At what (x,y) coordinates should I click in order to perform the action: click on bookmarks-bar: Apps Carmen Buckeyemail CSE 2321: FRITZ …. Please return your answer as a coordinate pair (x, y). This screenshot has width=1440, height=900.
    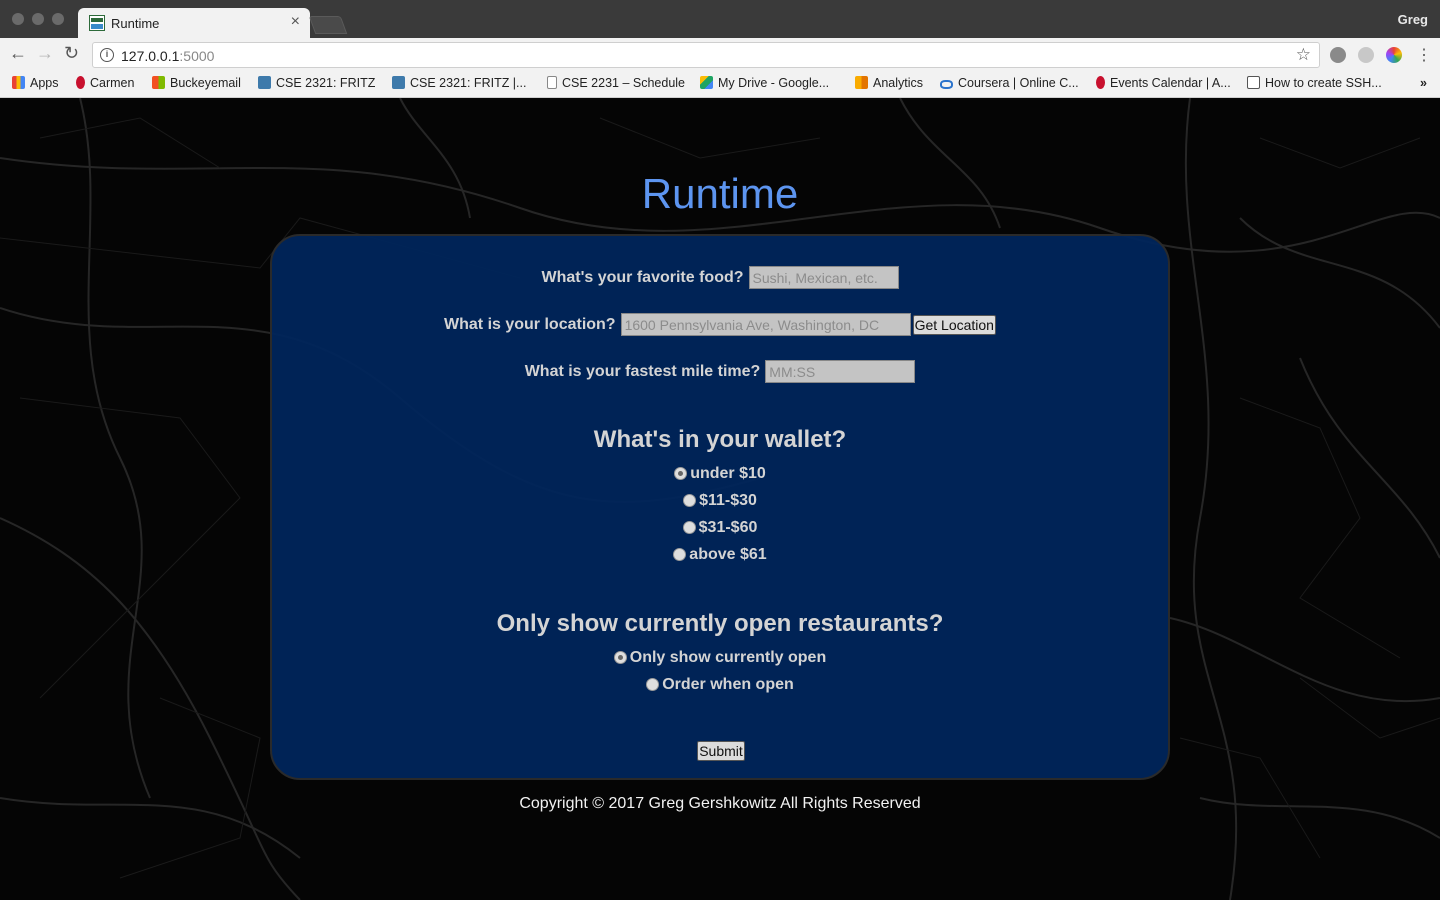
    Looking at the image, I should click on (720, 85).